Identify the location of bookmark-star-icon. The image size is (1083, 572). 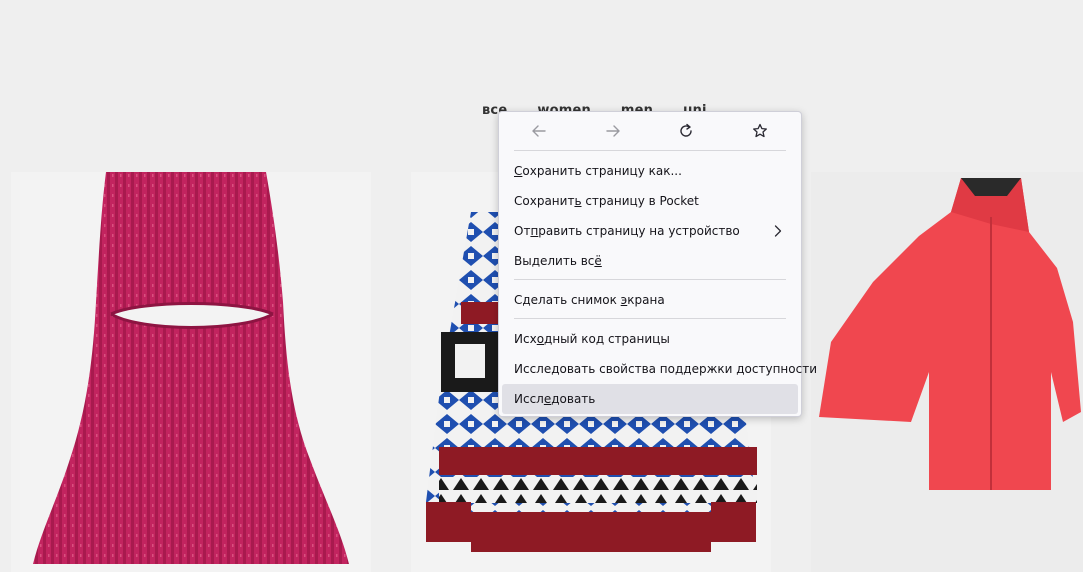
(760, 130).